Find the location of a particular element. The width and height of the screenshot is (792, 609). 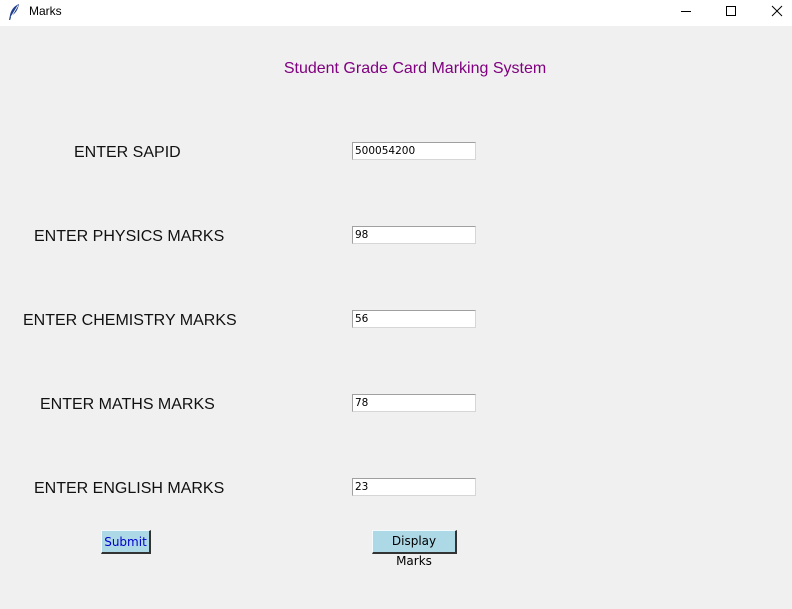

chemistry-label: ENTER CHEMISTRY MARKS is located at coordinates (130, 320).